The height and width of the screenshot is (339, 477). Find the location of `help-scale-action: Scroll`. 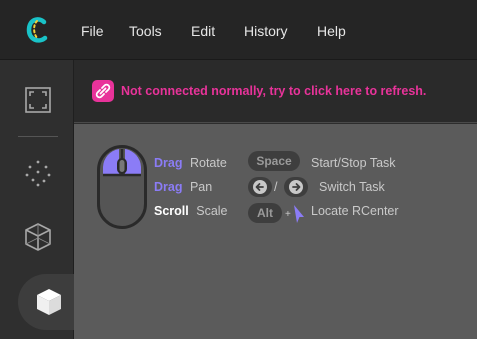

help-scale-action: Scroll is located at coordinates (171, 211).